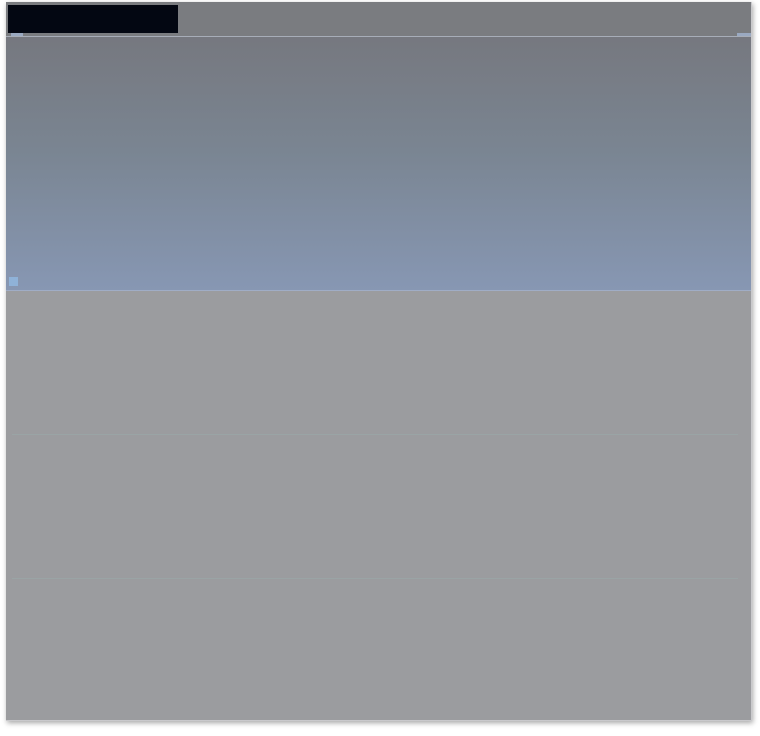  What do you see at coordinates (378, 19) in the screenshot?
I see `title-bar` at bounding box center [378, 19].